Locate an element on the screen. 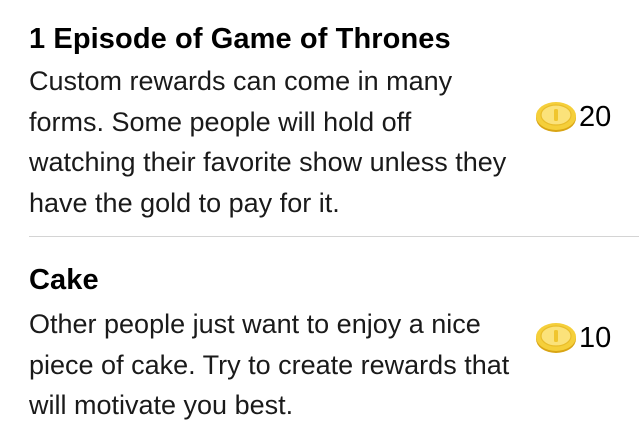 The width and height of the screenshot is (639, 436). reward-title: 1 Episode of Game of Thrones is located at coordinates (240, 39).